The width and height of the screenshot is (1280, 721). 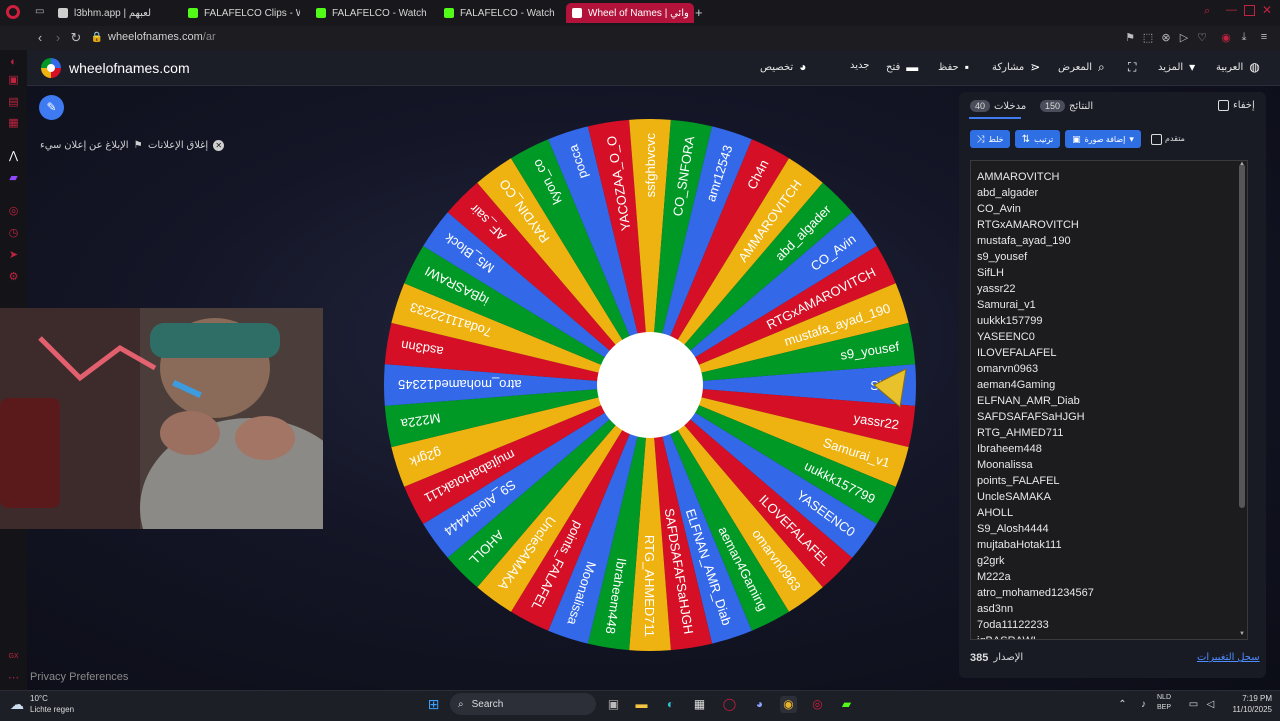 I want to click on minimize-icon: —, so click(x=1231, y=10).